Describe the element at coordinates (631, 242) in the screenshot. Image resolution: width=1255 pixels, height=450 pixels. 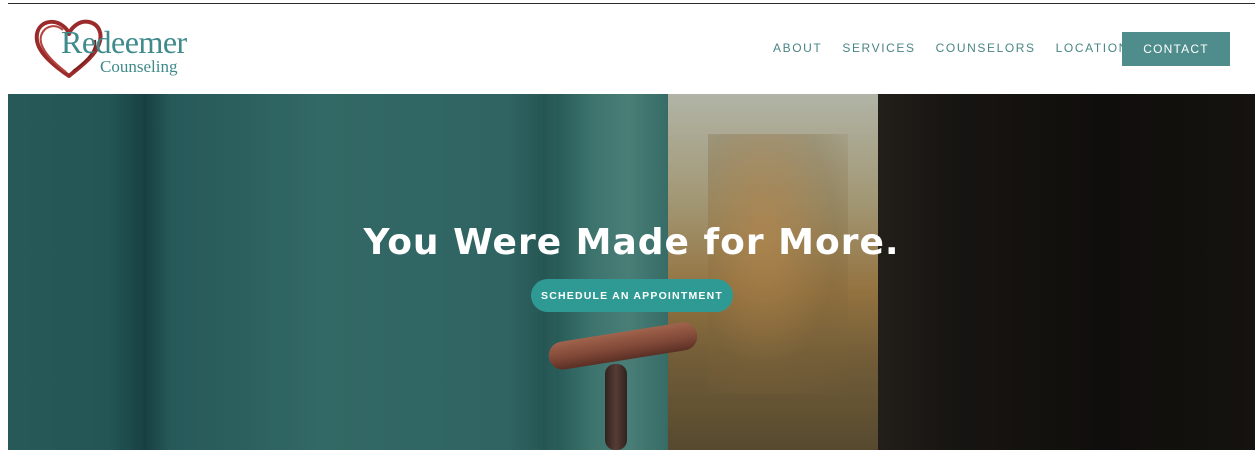
I see `hero-title: You Were Made for More.` at that location.